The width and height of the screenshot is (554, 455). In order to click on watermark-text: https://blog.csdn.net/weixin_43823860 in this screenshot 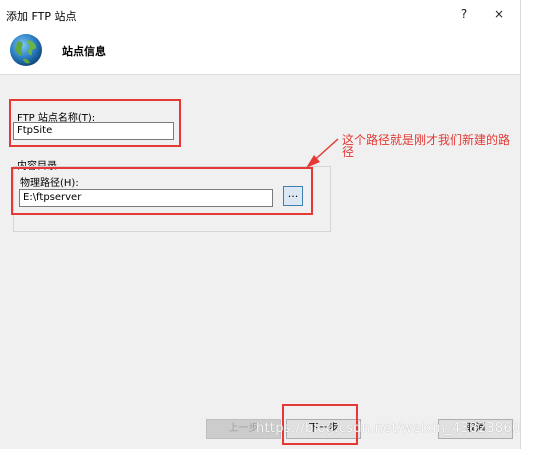, I will do `click(388, 428)`.